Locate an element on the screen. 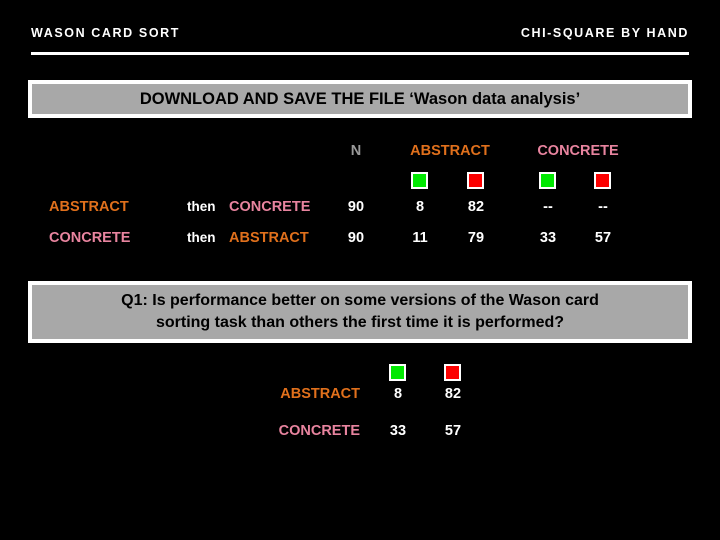 The width and height of the screenshot is (720, 540). table-row: ABSTRACT then CONCRETE 90 8 82 -- -- is located at coordinates (360, 214).